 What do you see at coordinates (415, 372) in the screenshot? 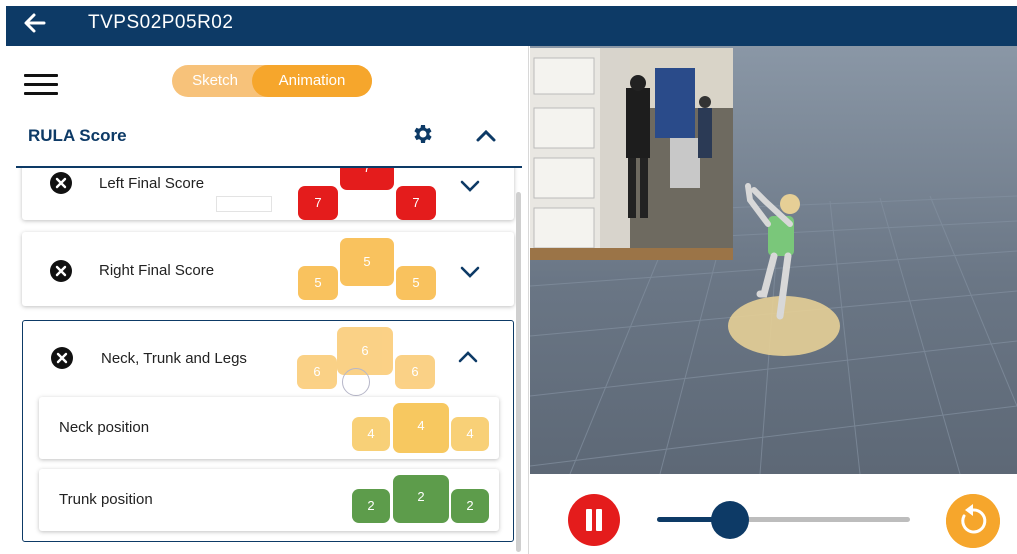
I see `score-badge-right: 6` at bounding box center [415, 372].